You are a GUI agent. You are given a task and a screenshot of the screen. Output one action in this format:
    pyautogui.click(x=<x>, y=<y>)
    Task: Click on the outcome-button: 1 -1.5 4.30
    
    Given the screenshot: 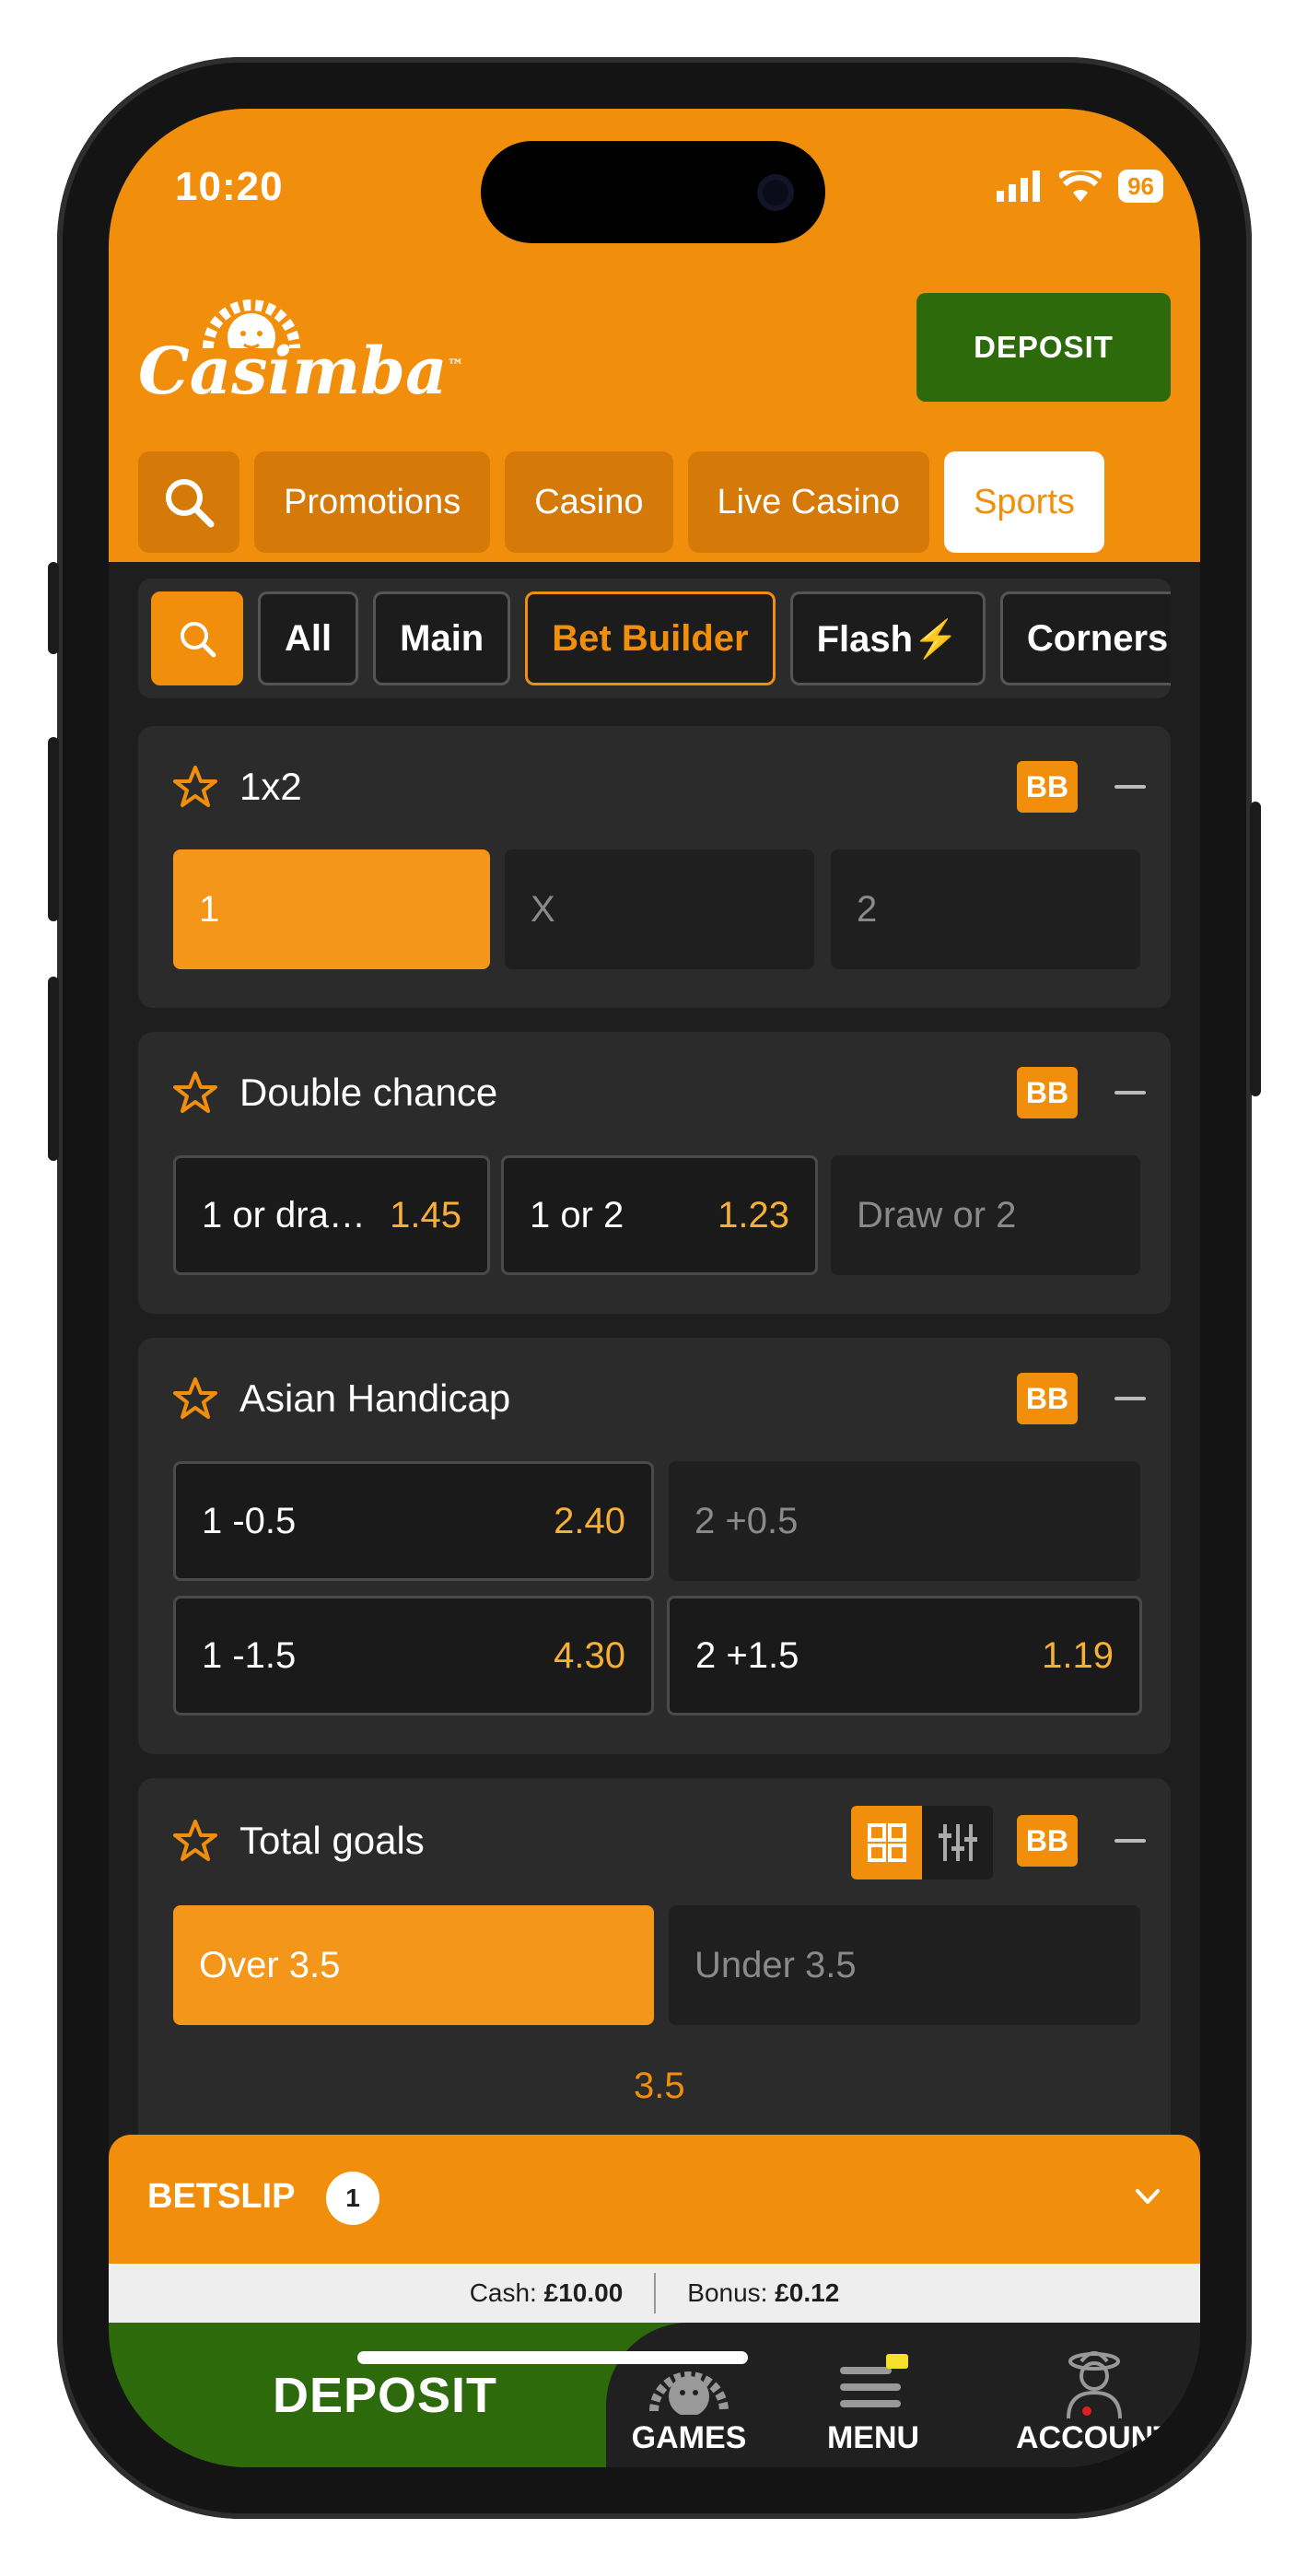 What is the action you would take?
    pyautogui.click(x=413, y=1655)
    